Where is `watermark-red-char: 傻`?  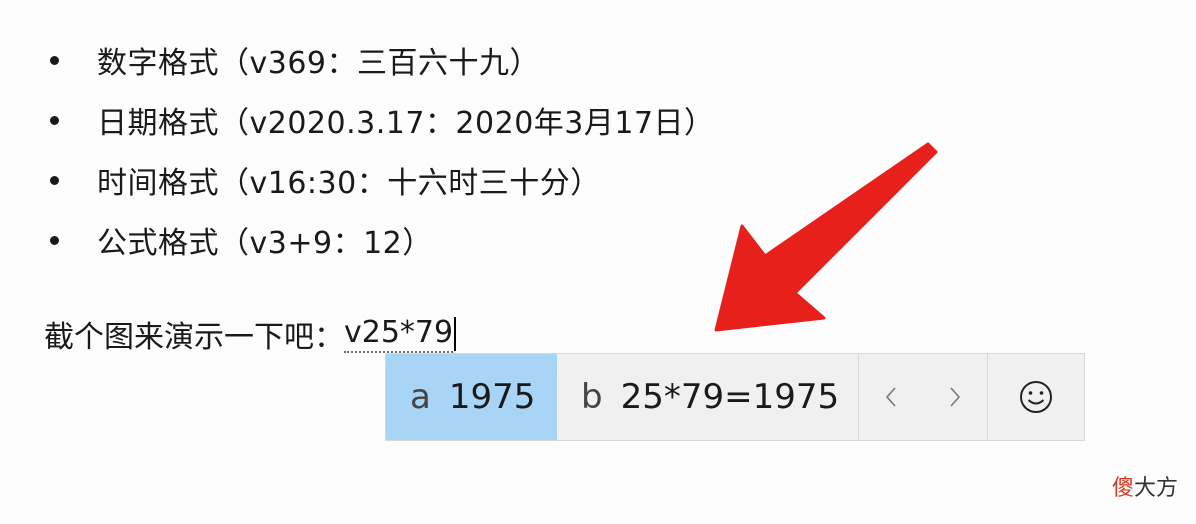
watermark-red-char: 傻 is located at coordinates (1122, 488).